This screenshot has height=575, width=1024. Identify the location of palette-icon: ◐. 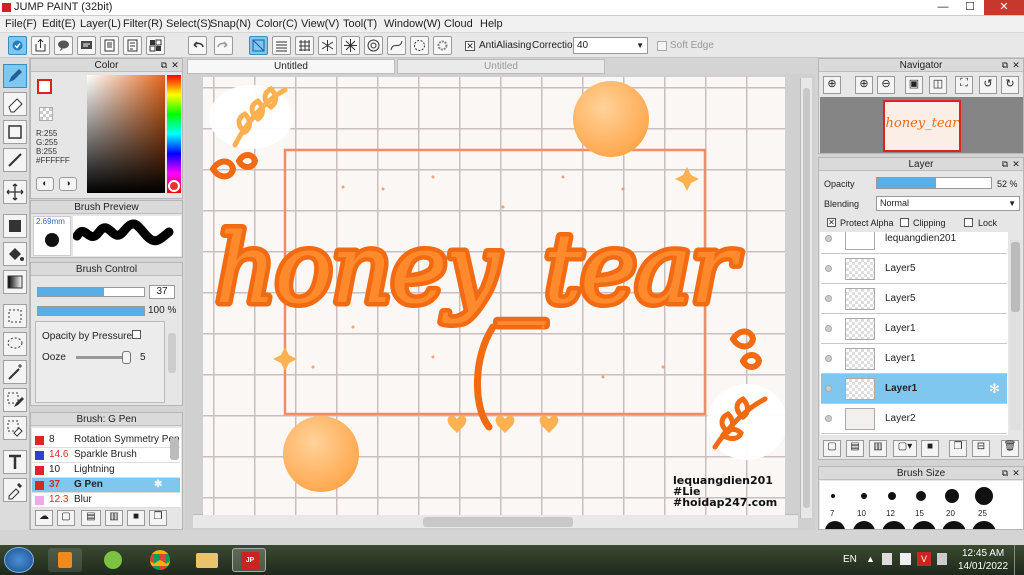
(45, 184).